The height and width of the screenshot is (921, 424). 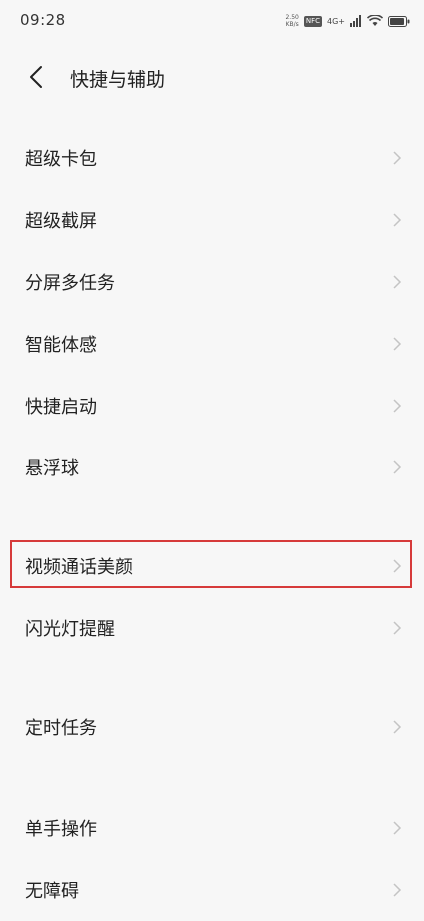 What do you see at coordinates (212, 828) in the screenshot?
I see `menu-item-one-hand-mode: 单手操作` at bounding box center [212, 828].